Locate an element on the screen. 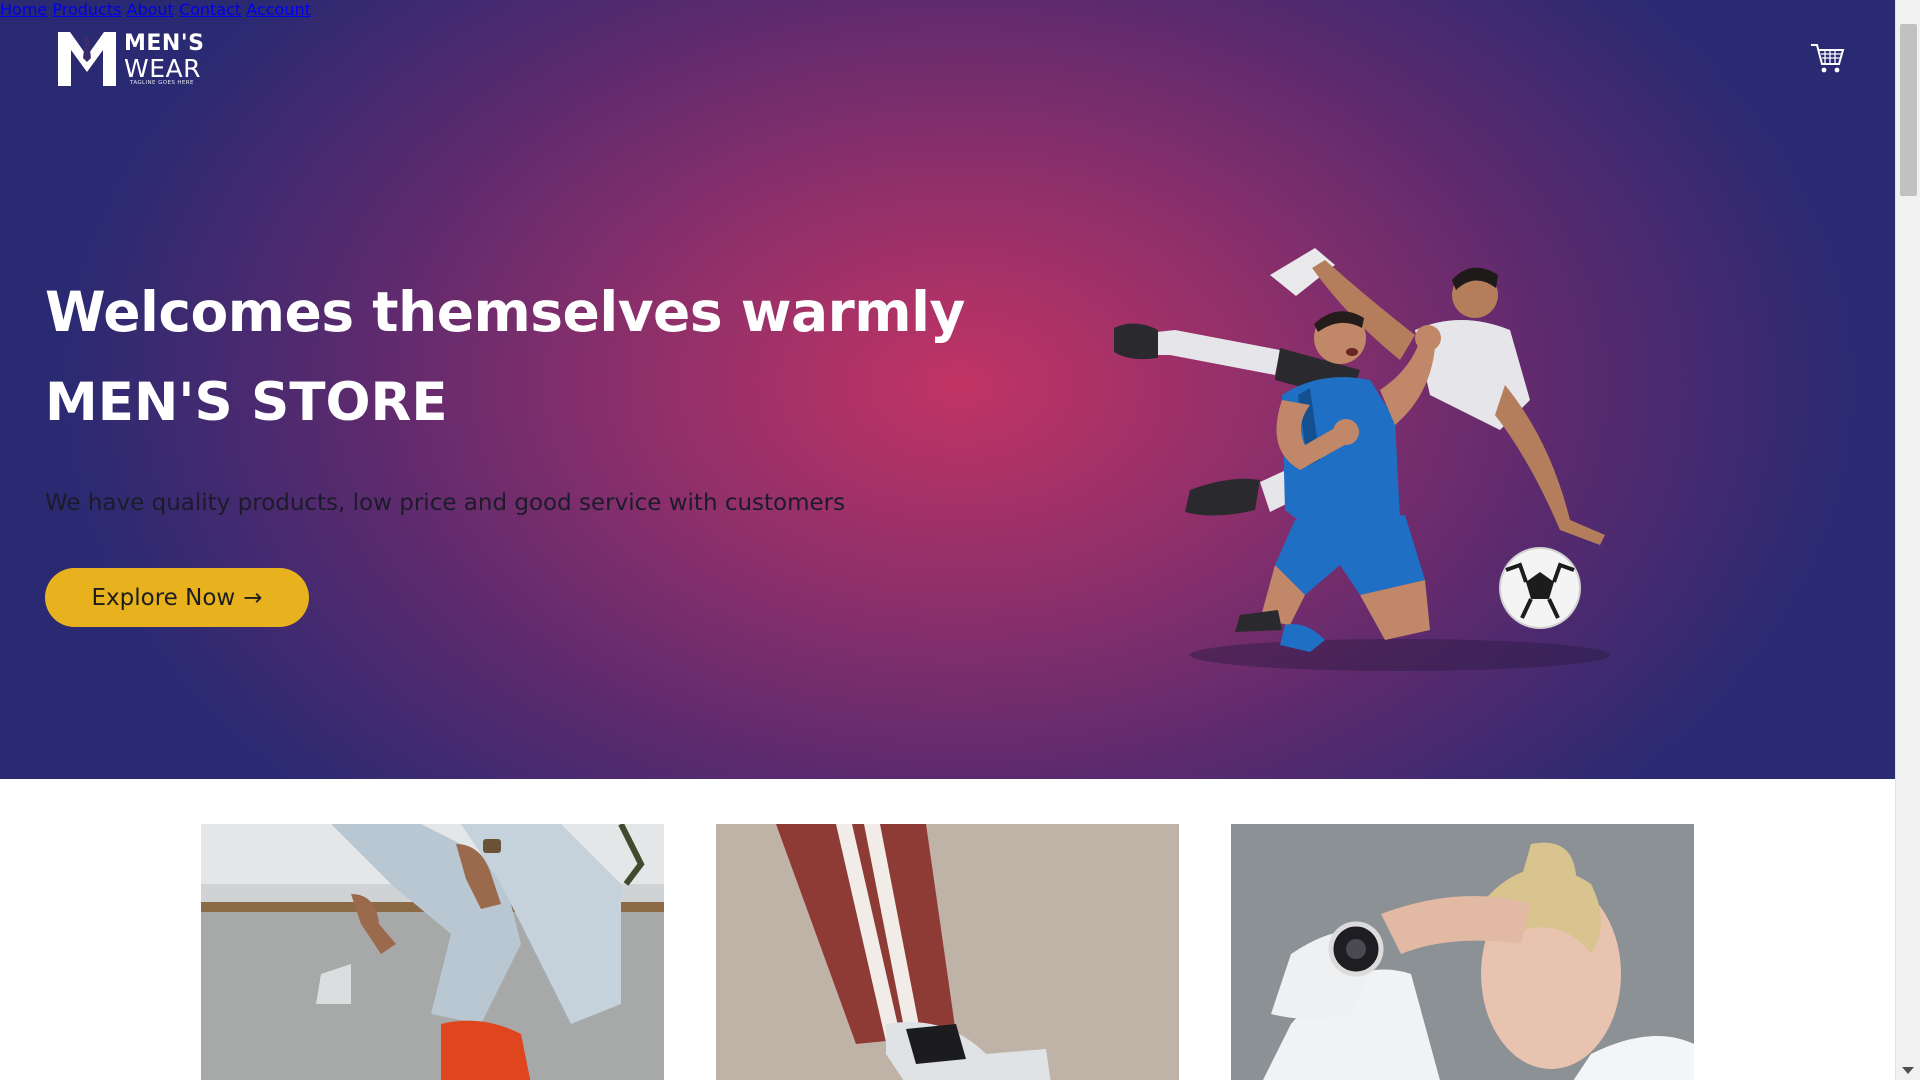 Image resolution: width=1920 pixels, height=1080 pixels. nav-home: Home is located at coordinates (23, 9).